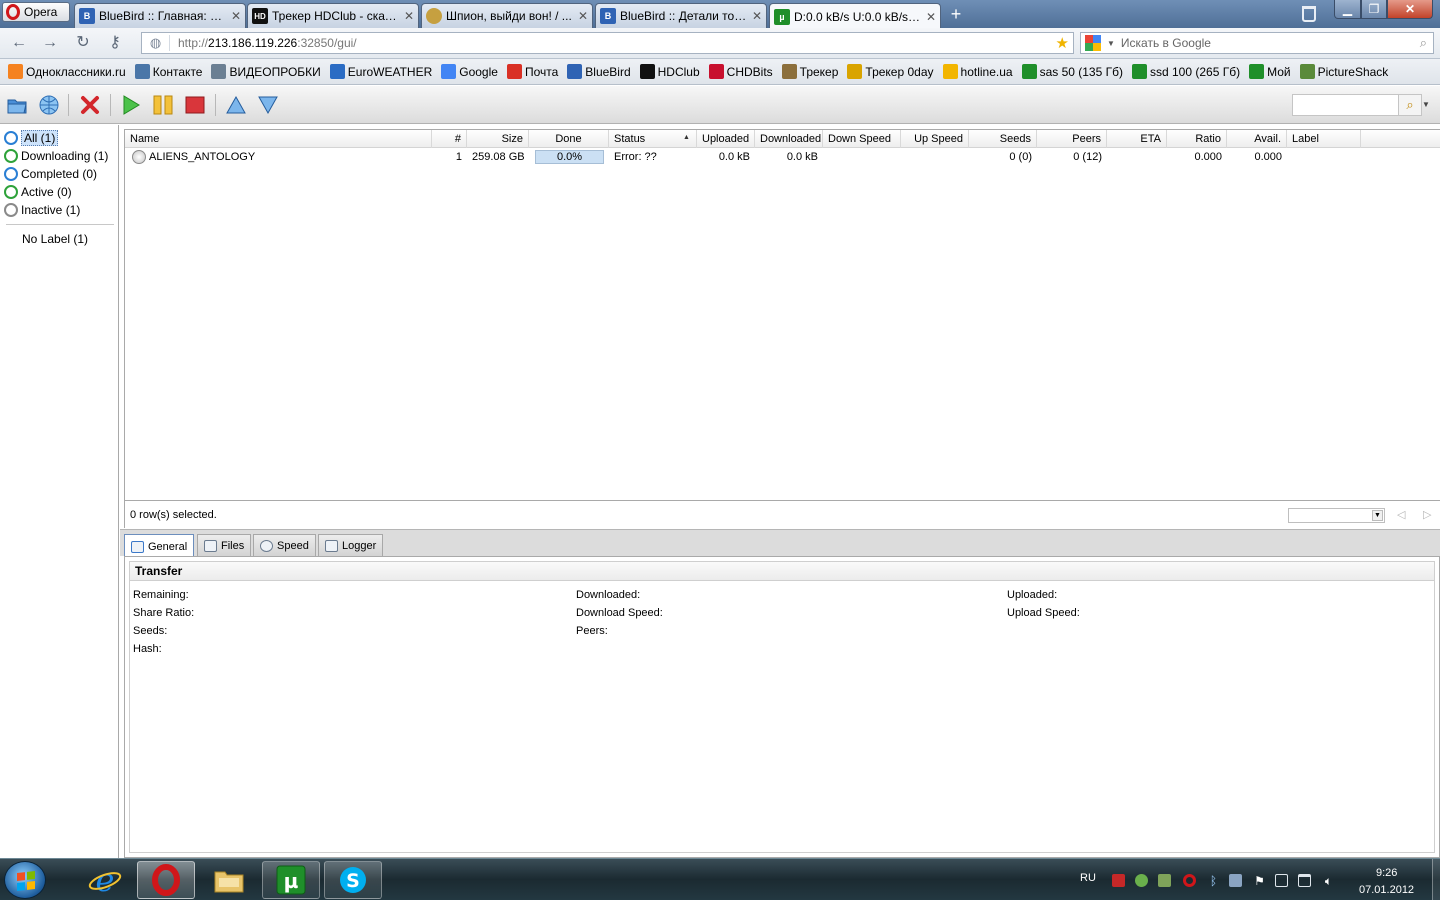 The image size is (1440, 900). I want to click on window-maximize-button: ❐, so click(1374, 9).